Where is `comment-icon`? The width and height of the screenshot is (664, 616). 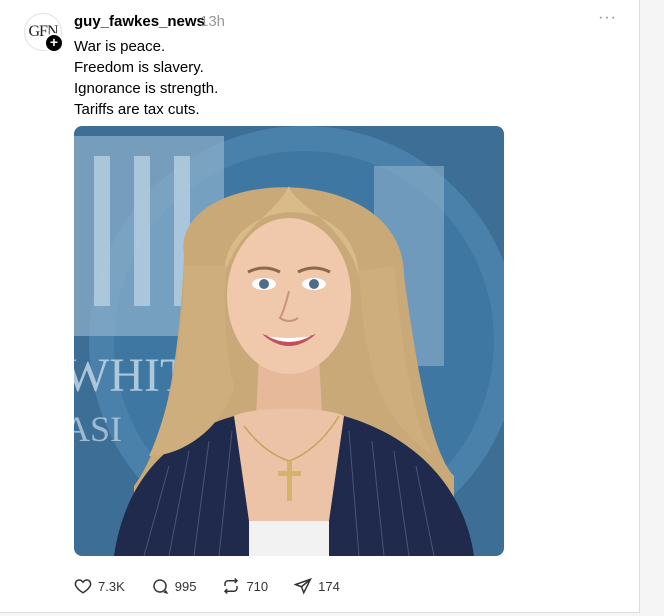
comment-icon is located at coordinates (161, 586).